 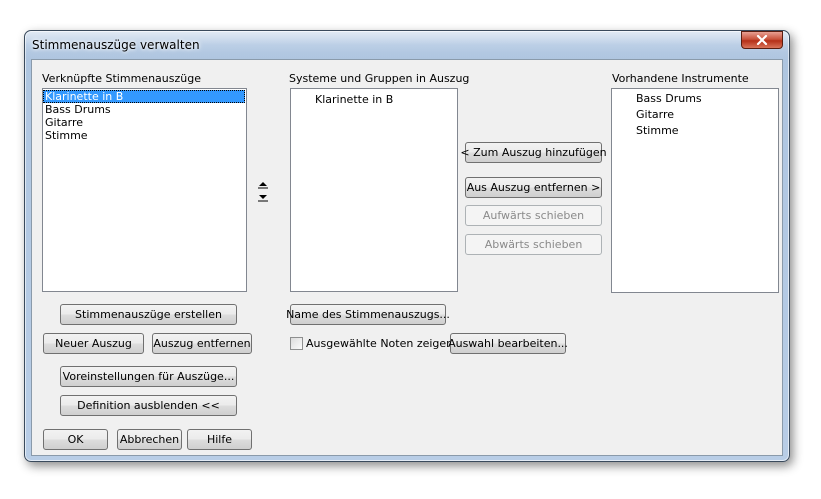 I want to click on systems-groups-list: Klarinette in B, so click(x=374, y=190).